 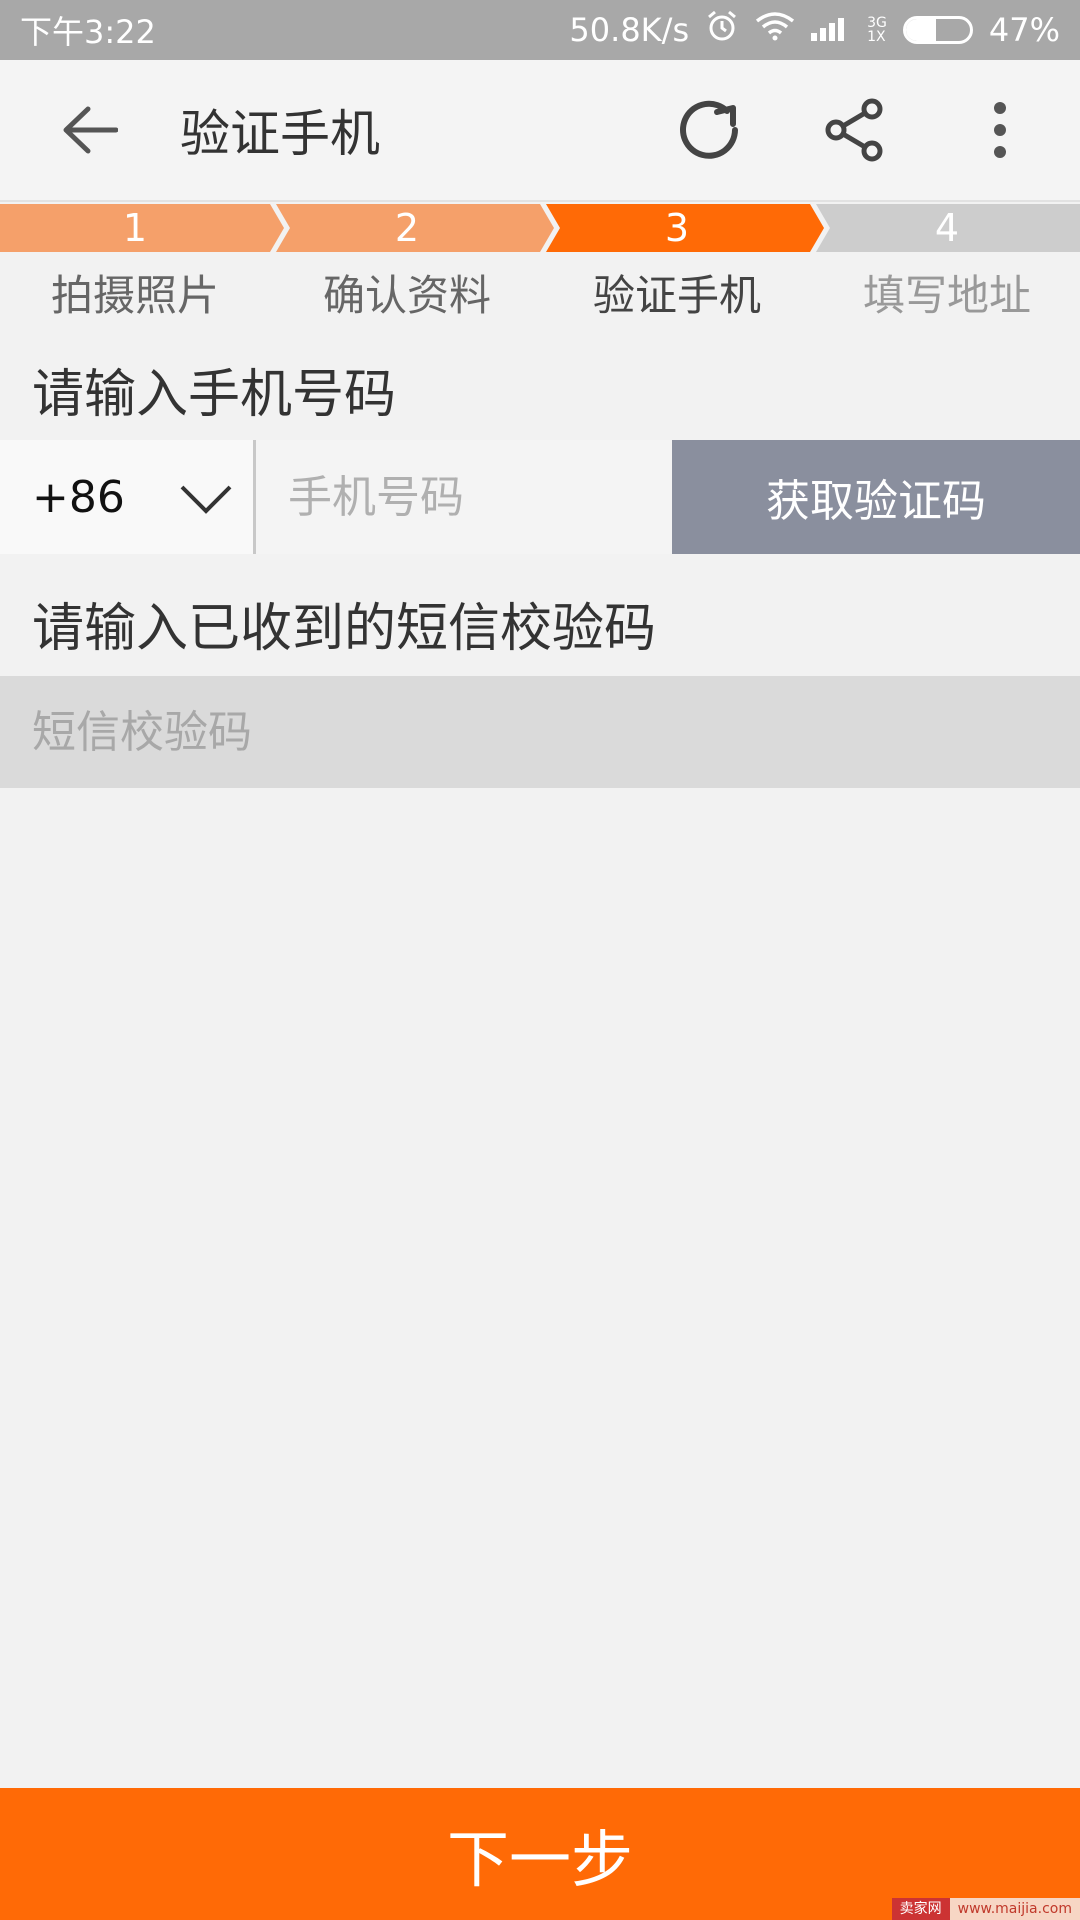 What do you see at coordinates (831, 30) in the screenshot?
I see `signal-icon` at bounding box center [831, 30].